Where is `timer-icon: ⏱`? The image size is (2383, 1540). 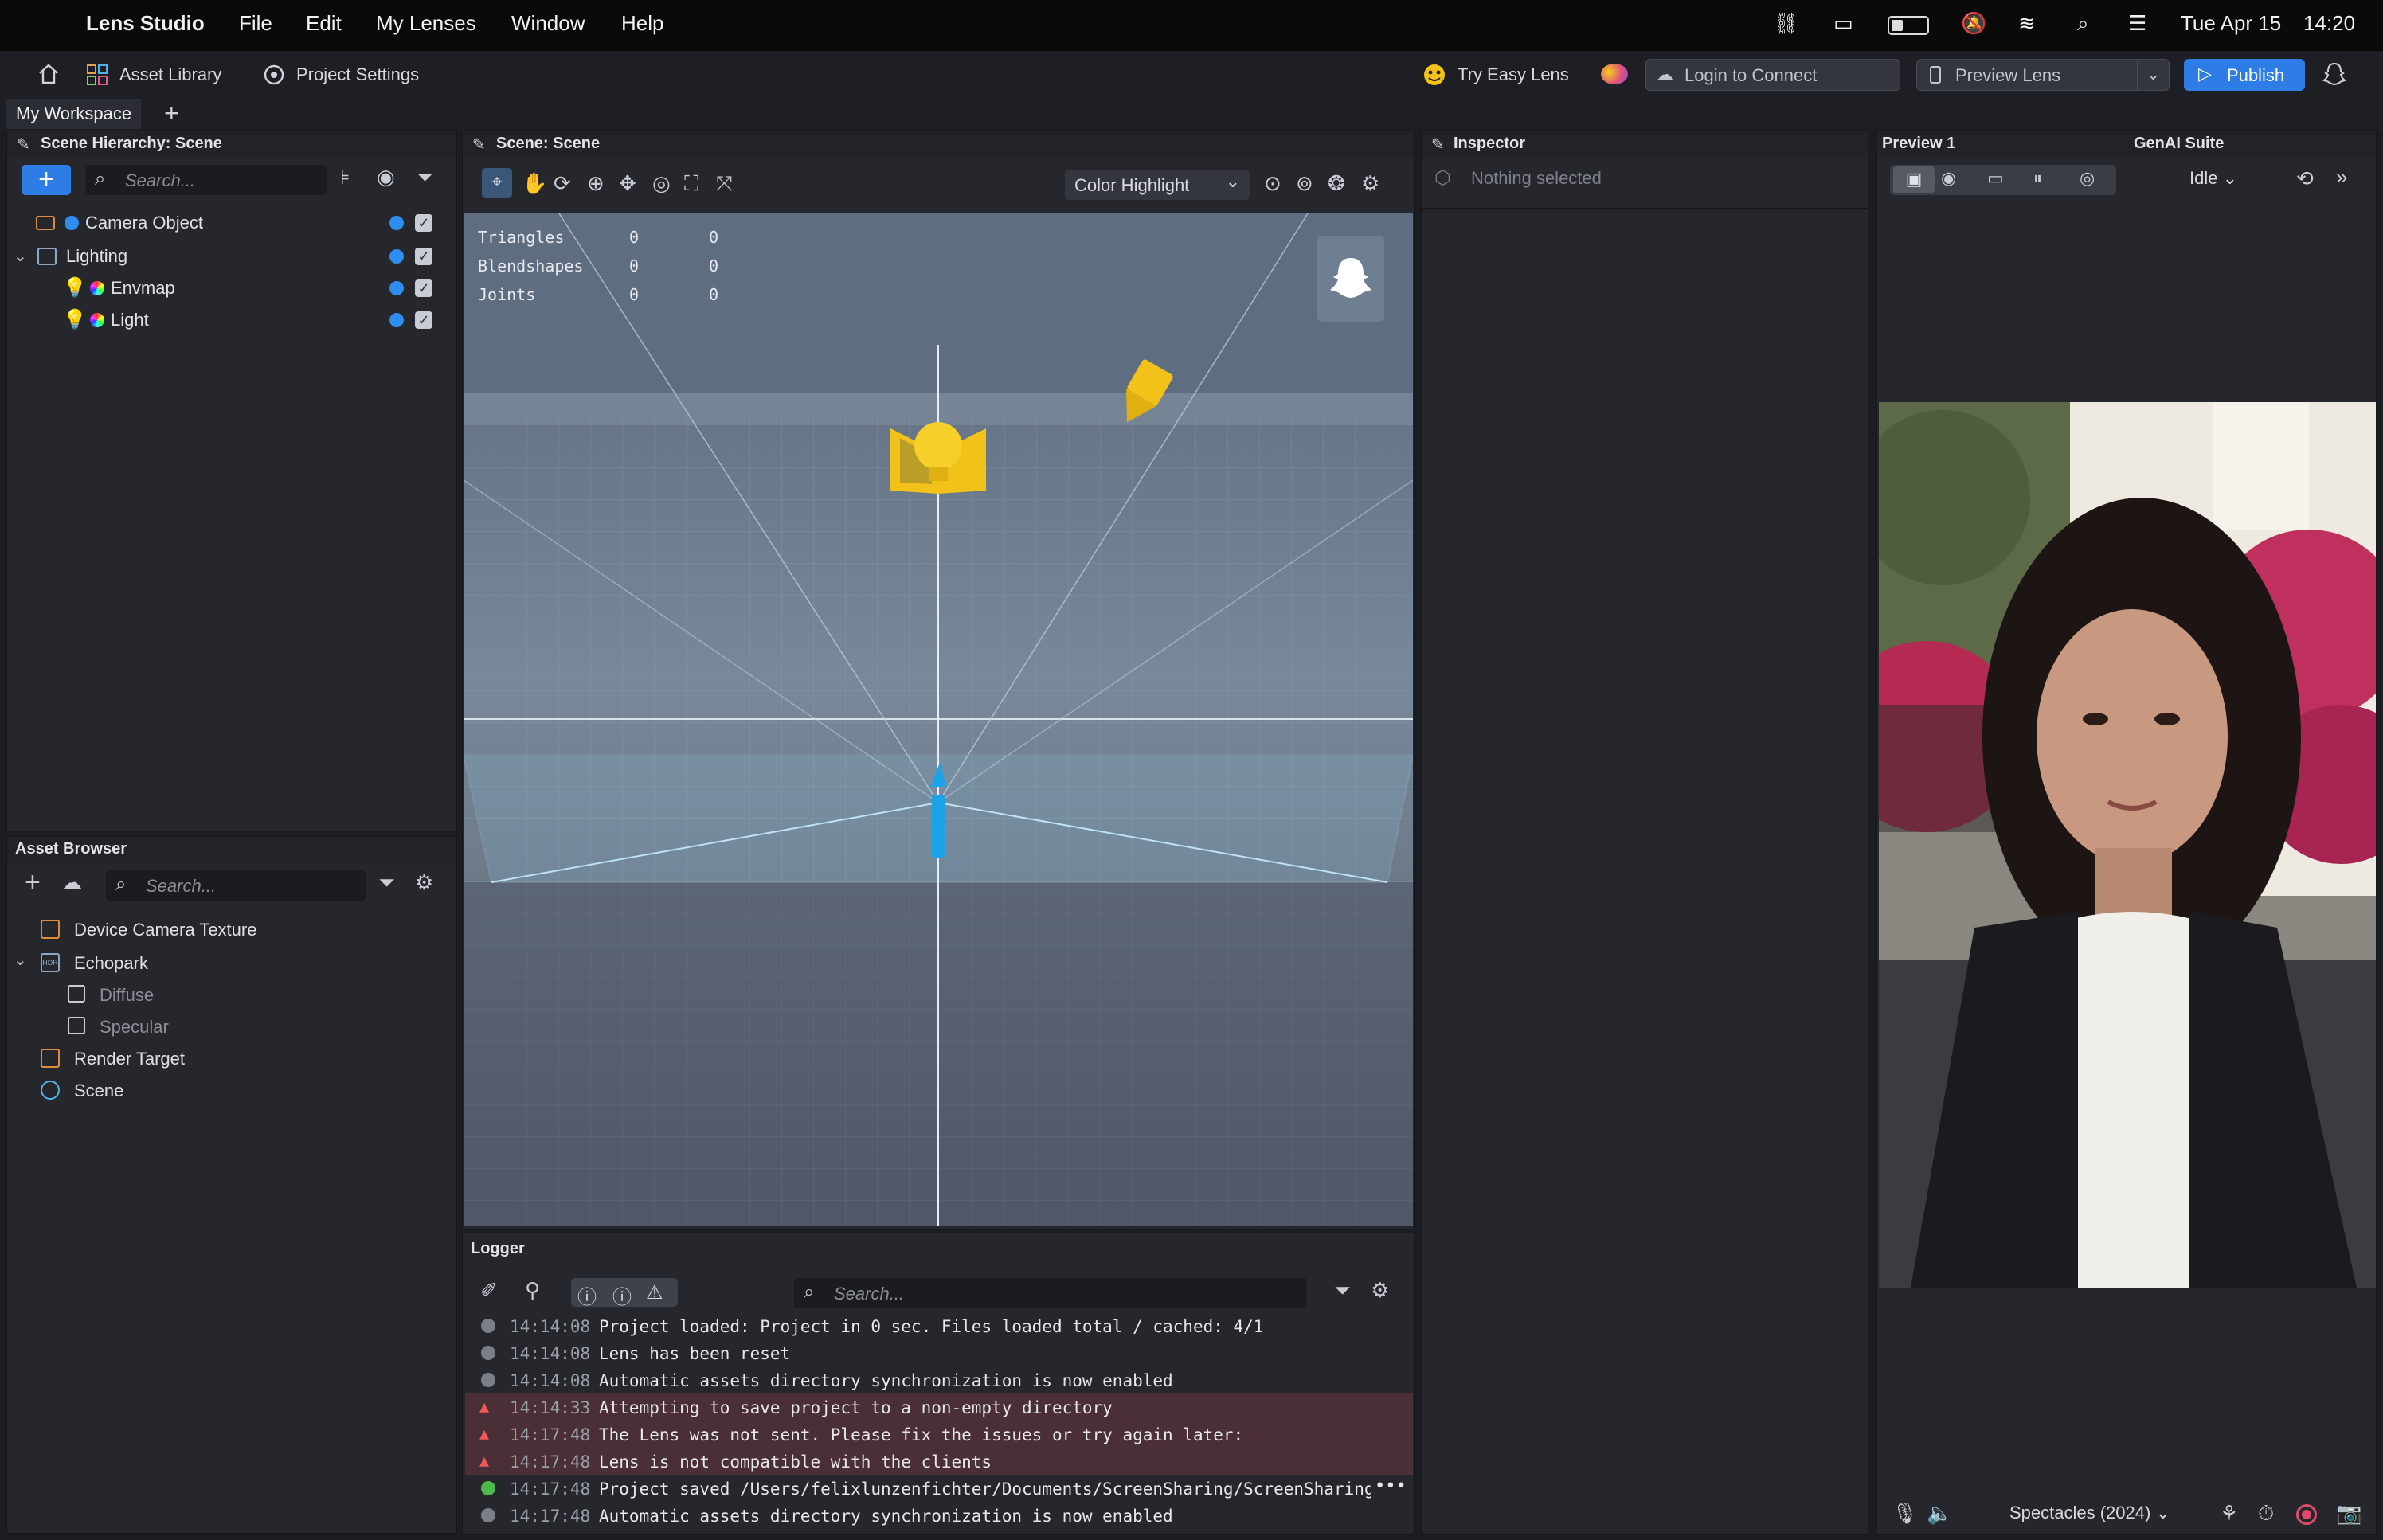
timer-icon: ⏱ is located at coordinates (2266, 1513).